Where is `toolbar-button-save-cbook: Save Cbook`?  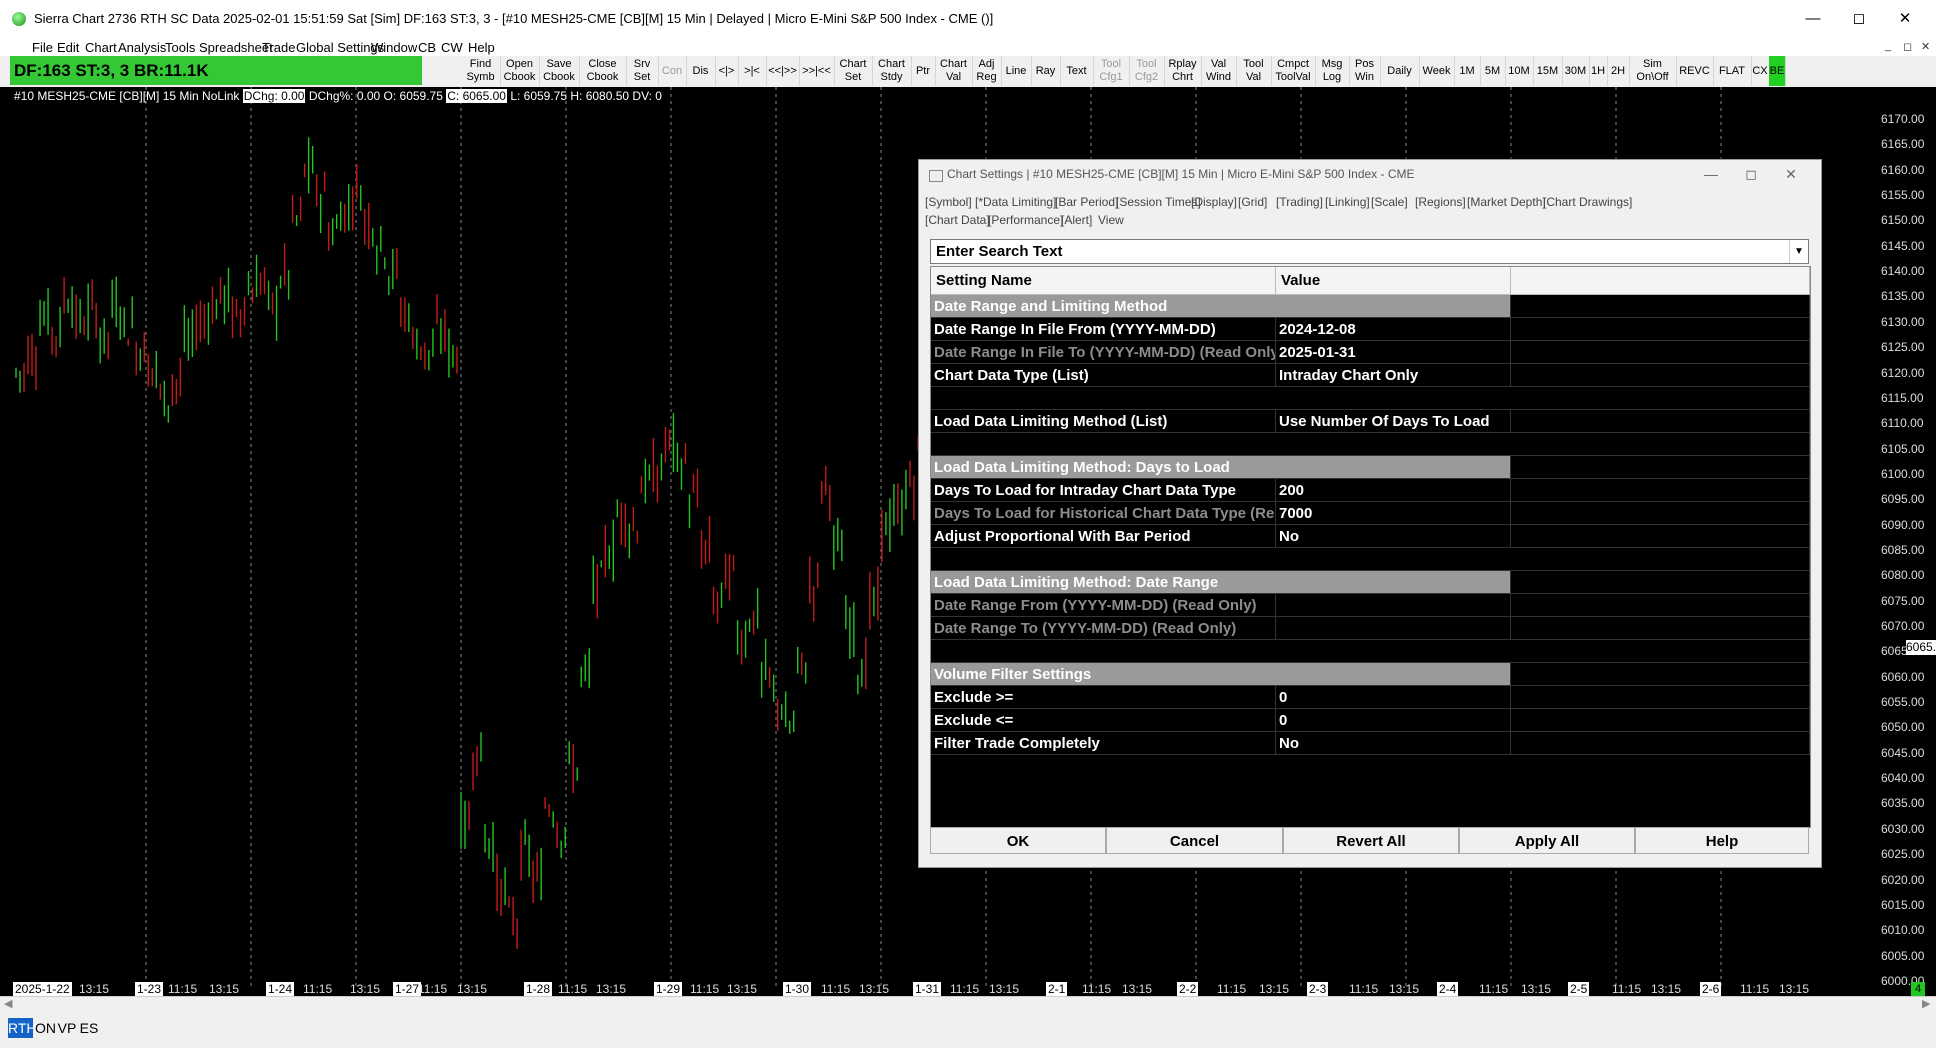
toolbar-button-save-cbook: Save Cbook is located at coordinates (559, 71).